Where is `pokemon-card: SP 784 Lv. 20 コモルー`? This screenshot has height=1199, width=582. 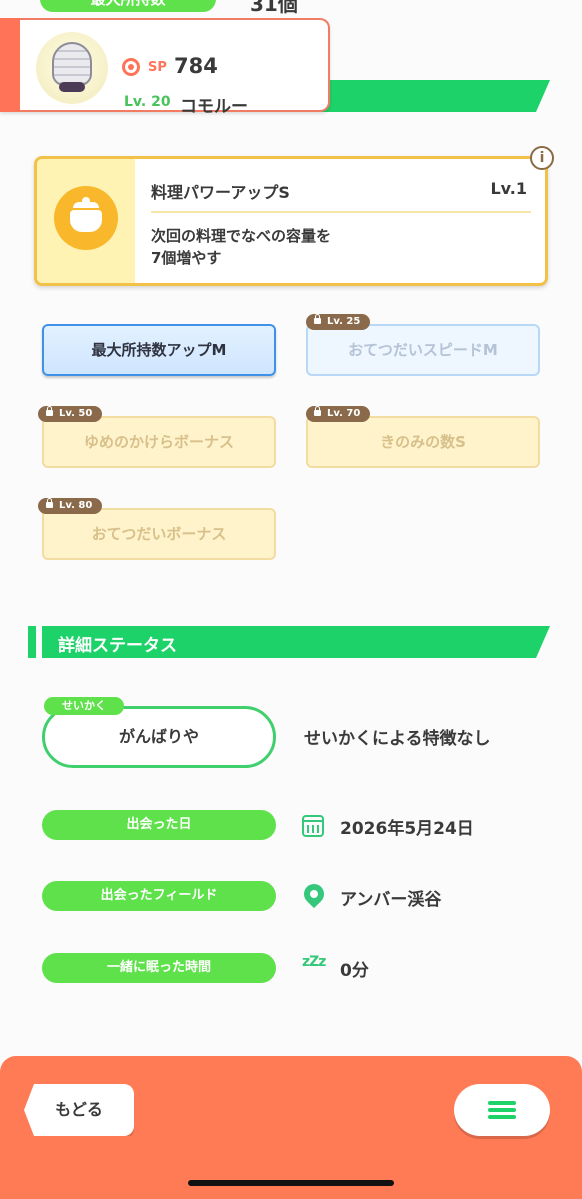 pokemon-card: SP 784 Lv. 20 コモルー is located at coordinates (165, 67).